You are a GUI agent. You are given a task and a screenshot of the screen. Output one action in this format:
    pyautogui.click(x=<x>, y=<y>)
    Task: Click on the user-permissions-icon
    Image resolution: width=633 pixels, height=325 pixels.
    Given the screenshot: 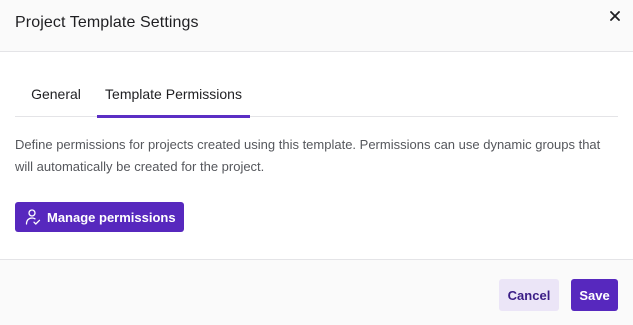 What is the action you would take?
    pyautogui.click(x=33, y=217)
    